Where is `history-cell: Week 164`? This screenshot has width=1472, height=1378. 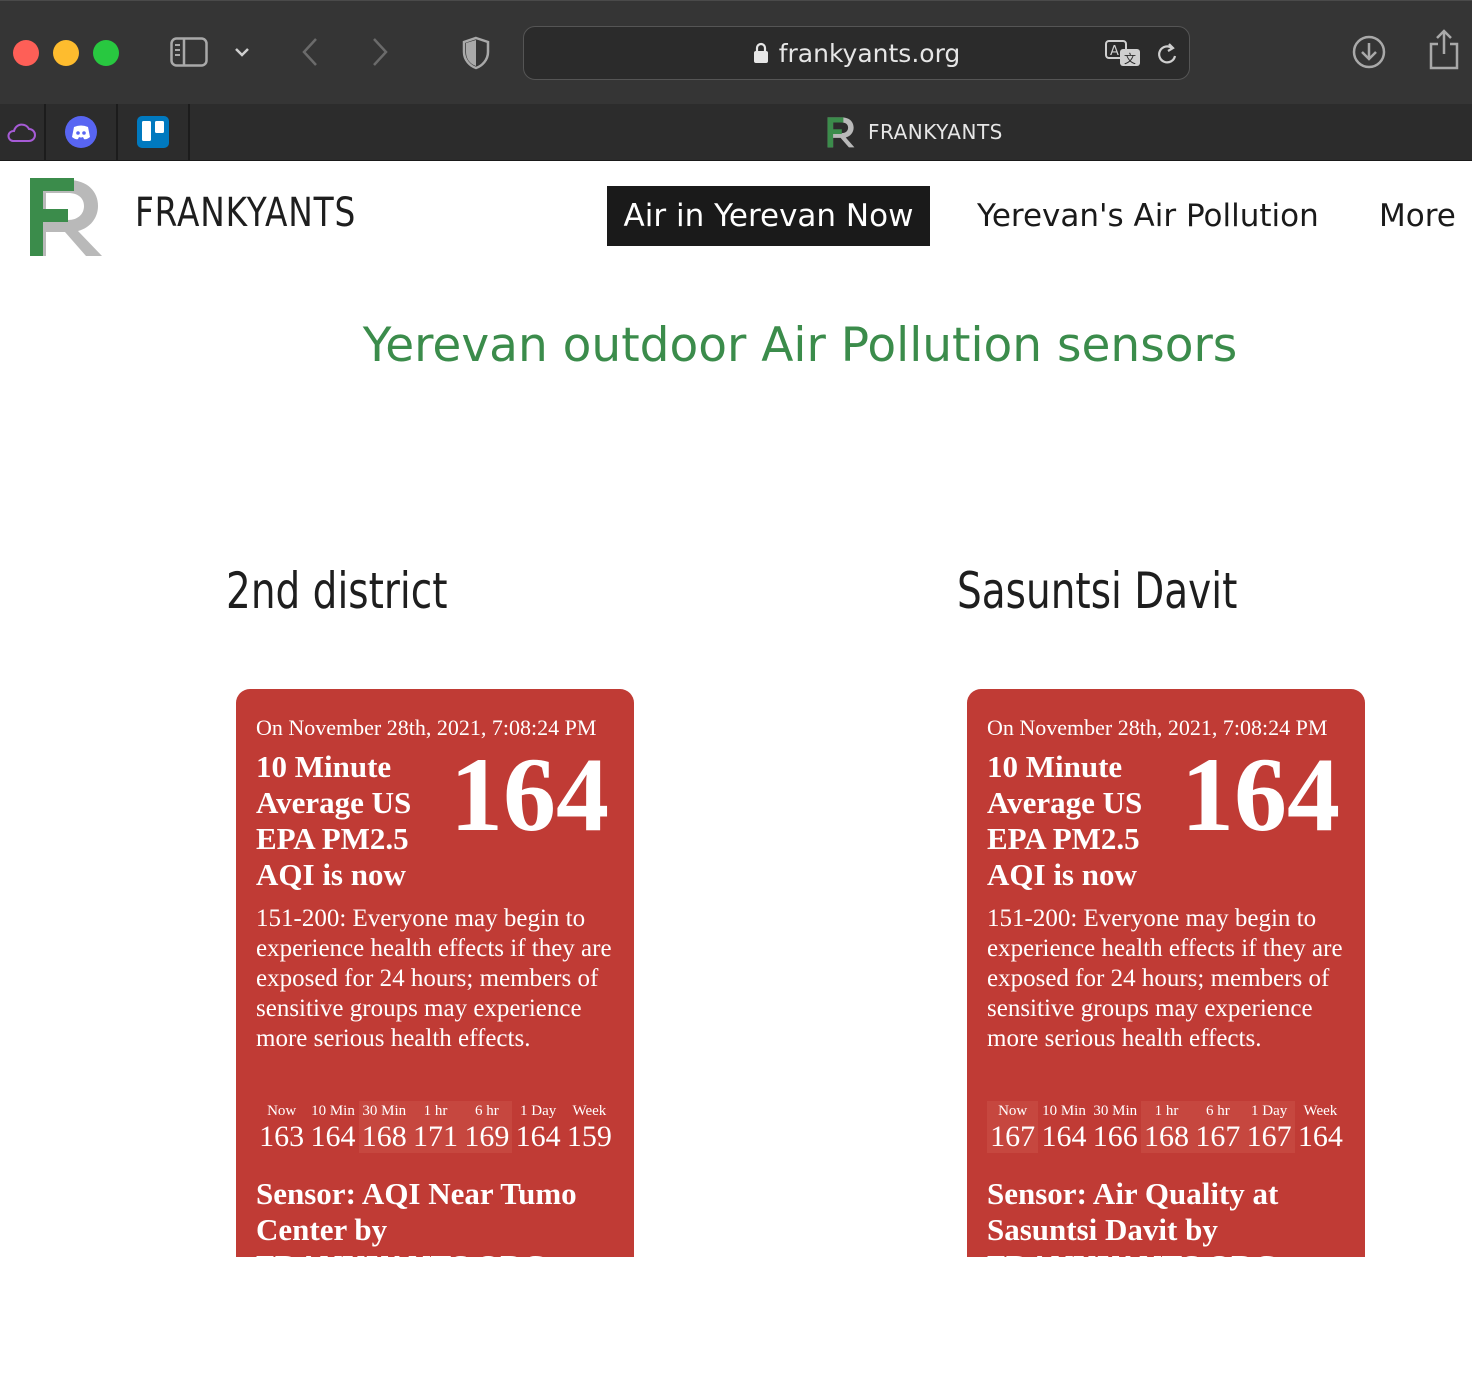
history-cell: Week 164 is located at coordinates (1320, 1127).